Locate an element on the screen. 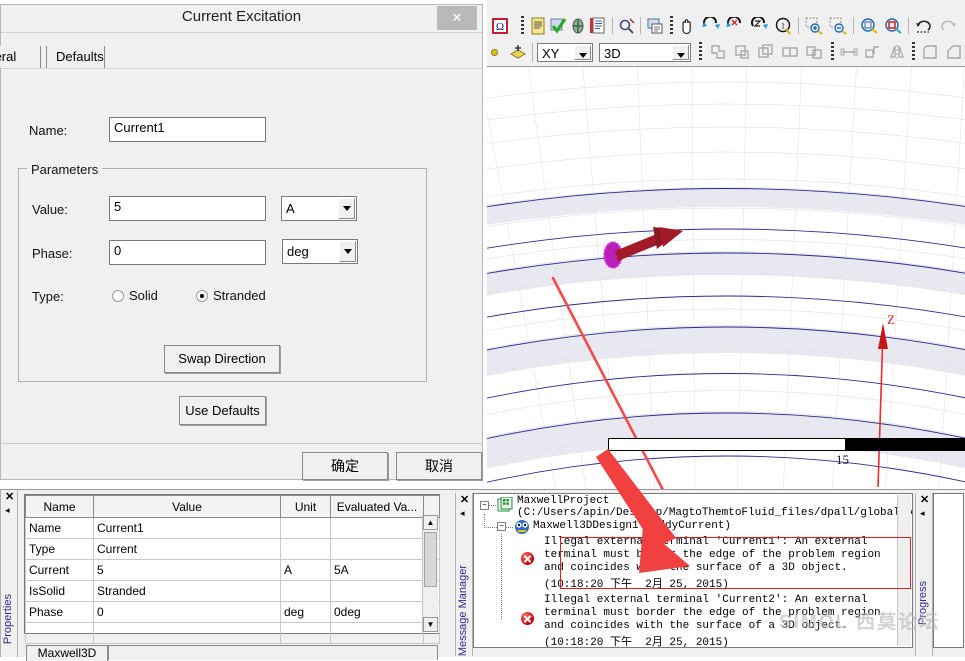  cell-evaluated is located at coordinates (377, 549).